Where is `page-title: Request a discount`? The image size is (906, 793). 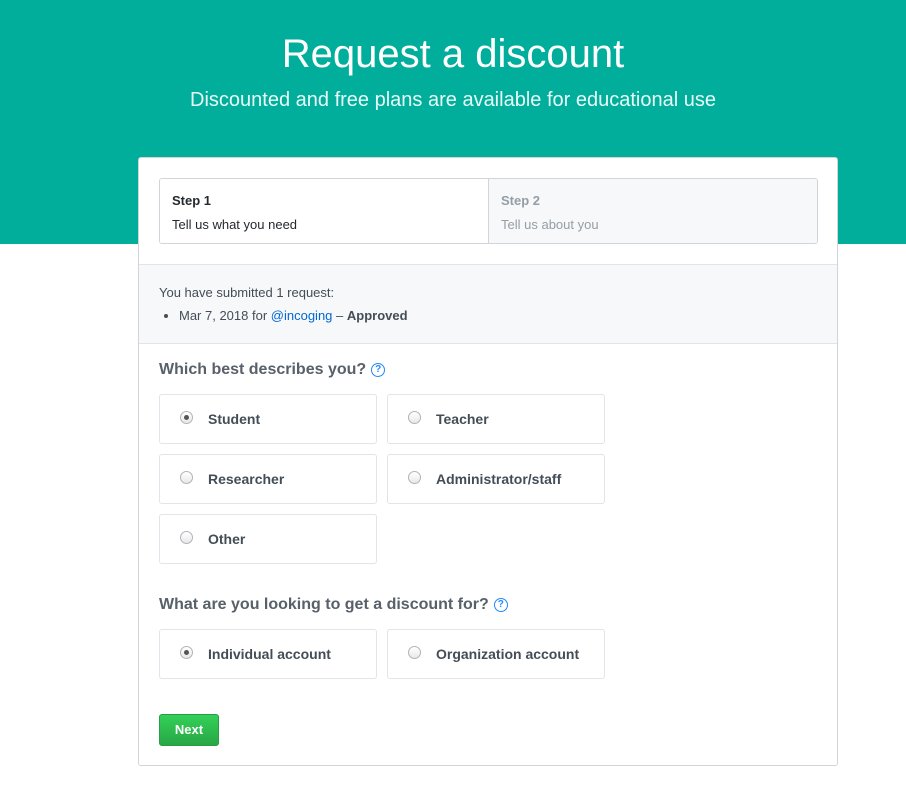 page-title: Request a discount is located at coordinates (453, 54).